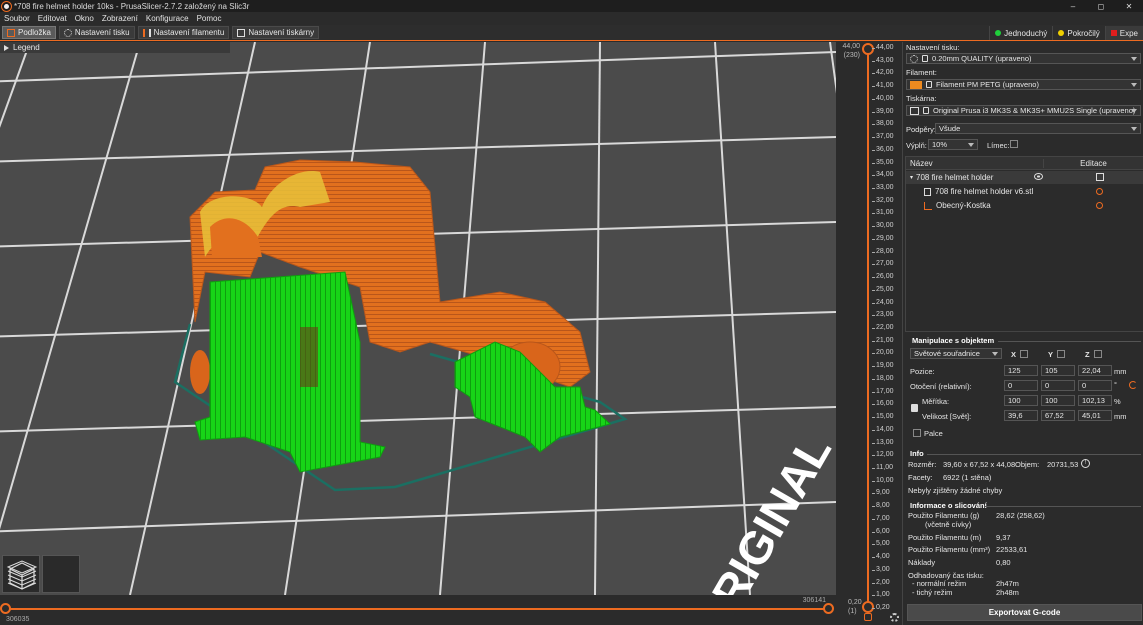 The width and height of the screenshot is (1143, 625). I want to click on collapse-arrow-icon: ▾, so click(912, 178).